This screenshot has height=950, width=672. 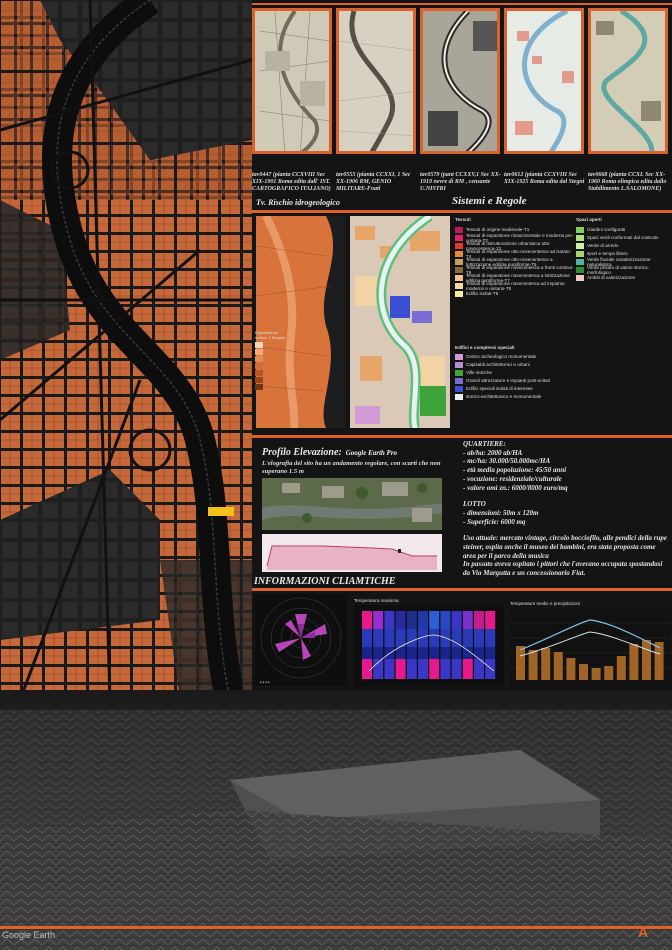 What do you see at coordinates (302, 452) in the screenshot?
I see `profile-title: Profilo Elevazione:` at bounding box center [302, 452].